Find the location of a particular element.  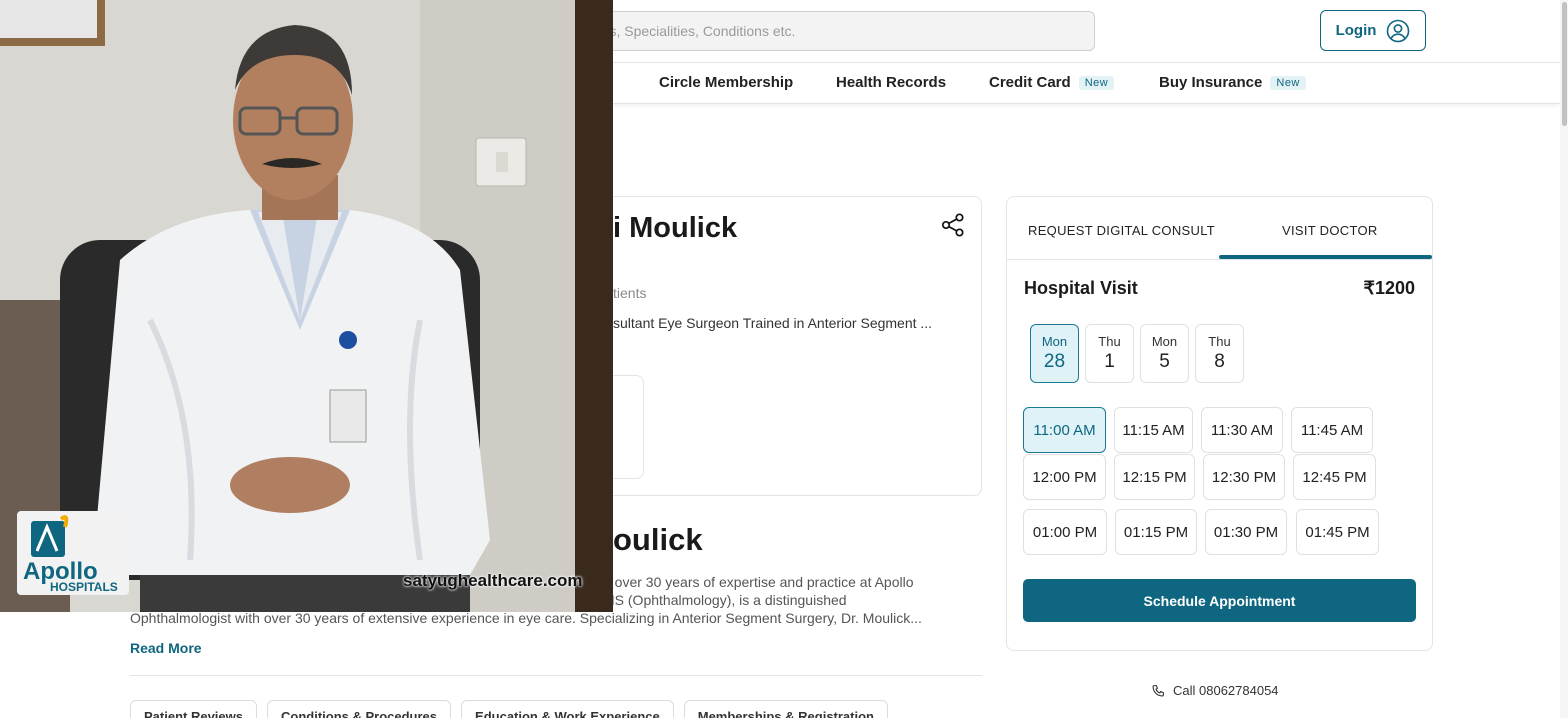

about-title: oulick is located at coordinates (658, 539).